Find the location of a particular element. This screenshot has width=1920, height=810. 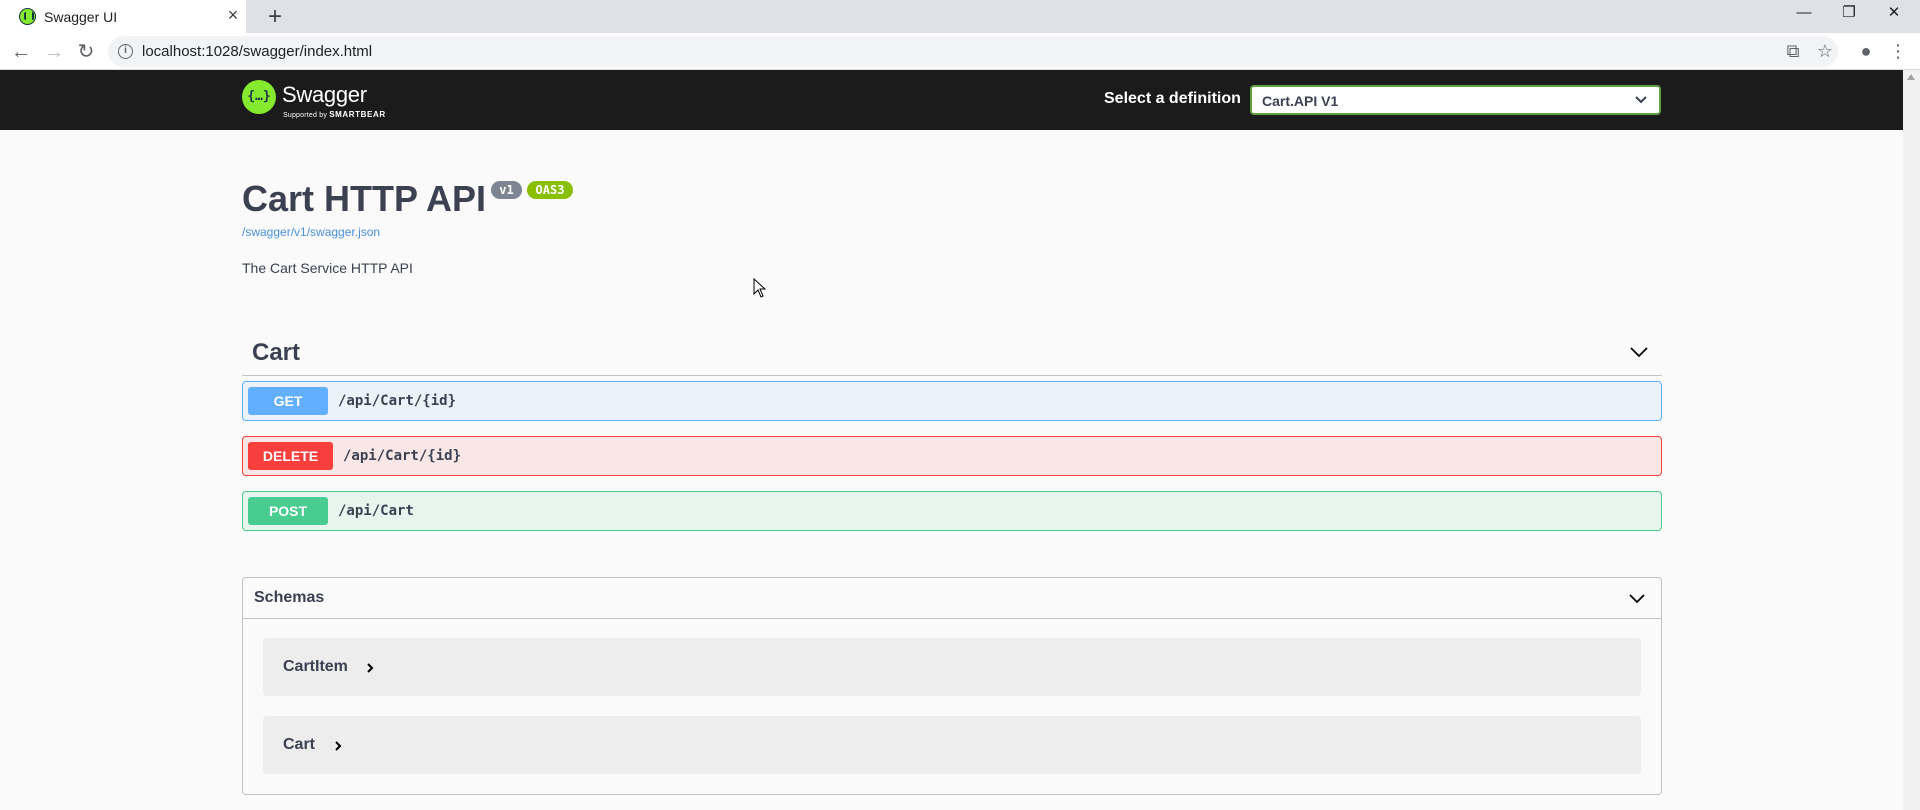

mouse-cursor-icon is located at coordinates (760, 288).